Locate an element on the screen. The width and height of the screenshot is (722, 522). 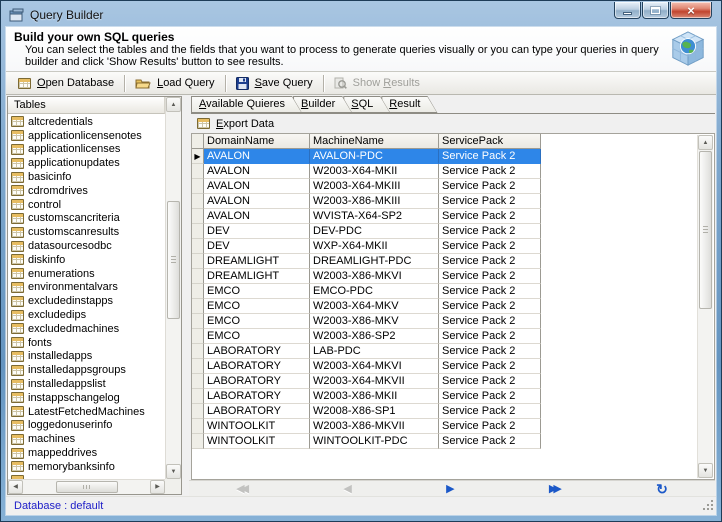
scroll-right-icon: ▶ is located at coordinates (157, 487).